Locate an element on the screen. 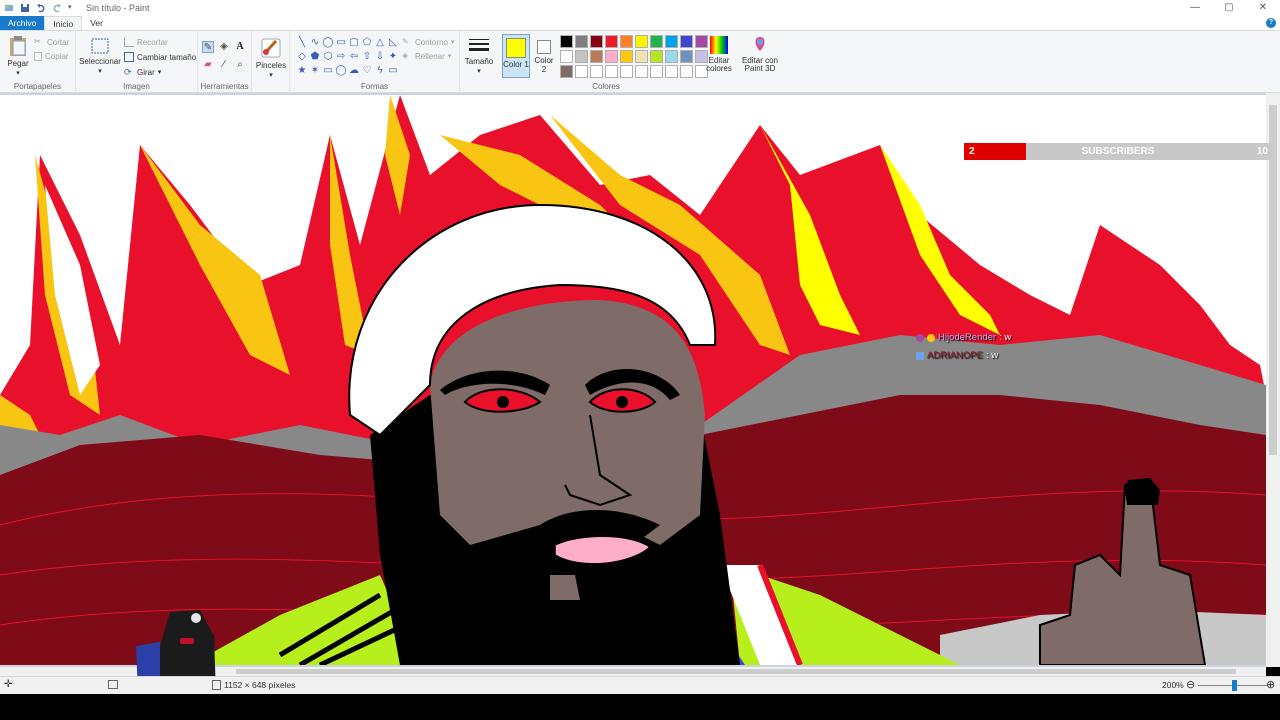 This screenshot has width=1280, height=720. crop-button: Recortar is located at coordinates (146, 42).